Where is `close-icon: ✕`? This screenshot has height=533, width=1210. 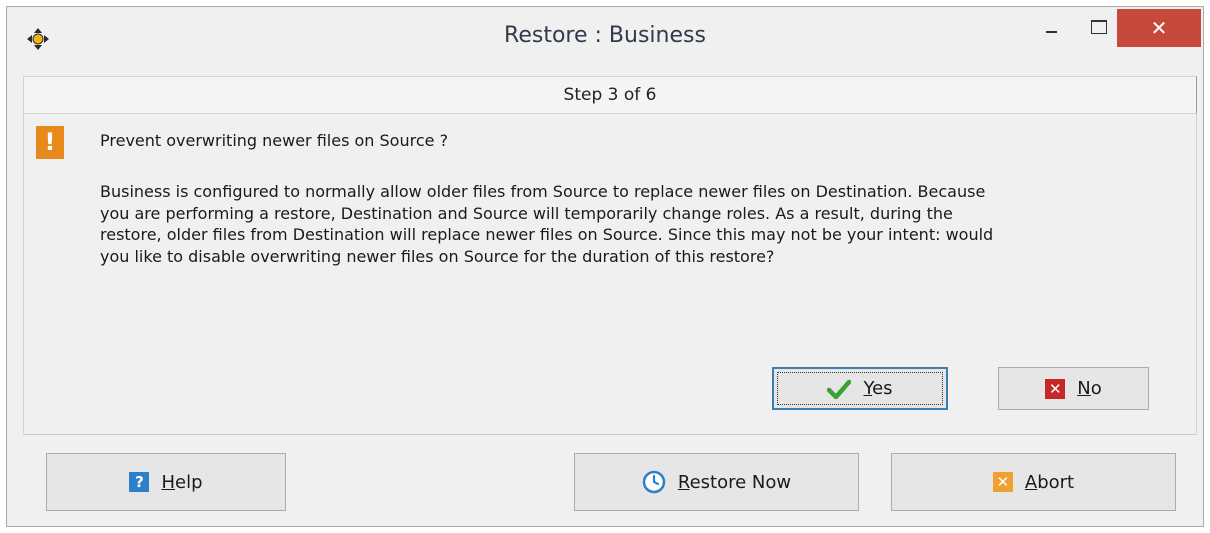 close-icon: ✕ is located at coordinates (1159, 28).